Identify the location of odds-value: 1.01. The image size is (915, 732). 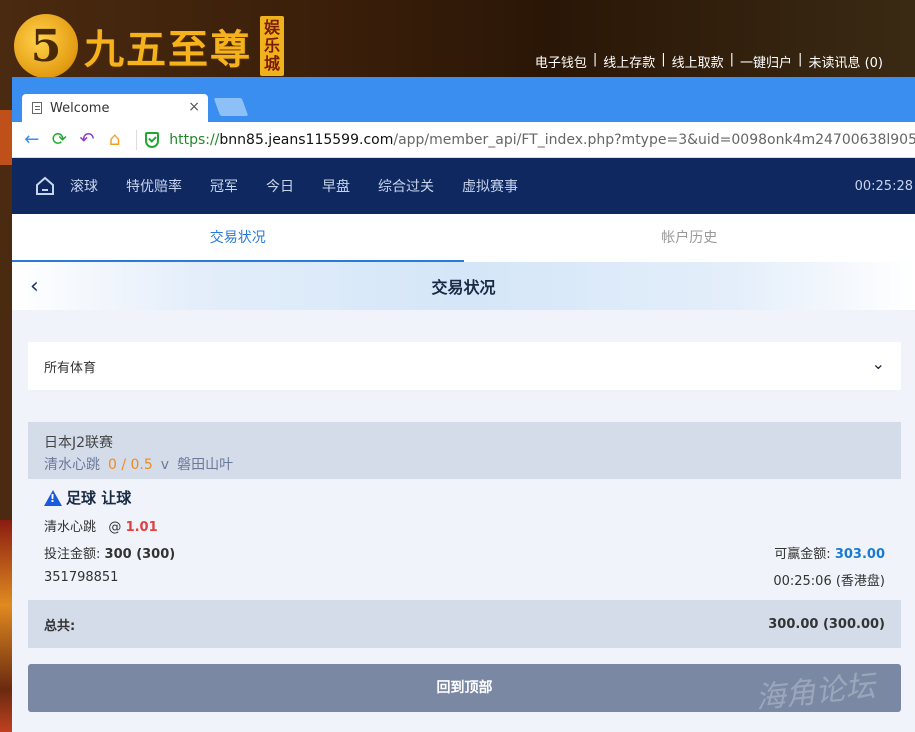
(141, 527).